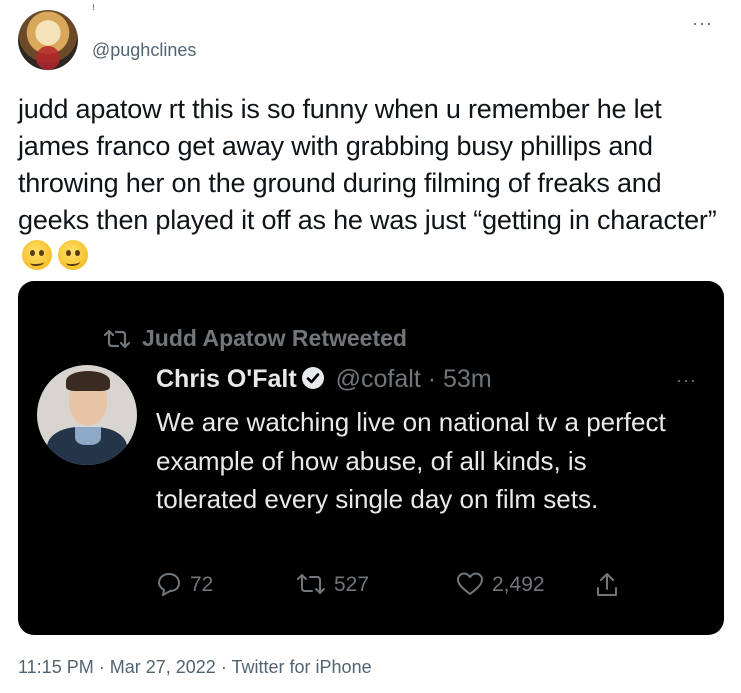 This screenshot has height=693, width=741. What do you see at coordinates (87, 415) in the screenshot?
I see `quoted-avatar` at bounding box center [87, 415].